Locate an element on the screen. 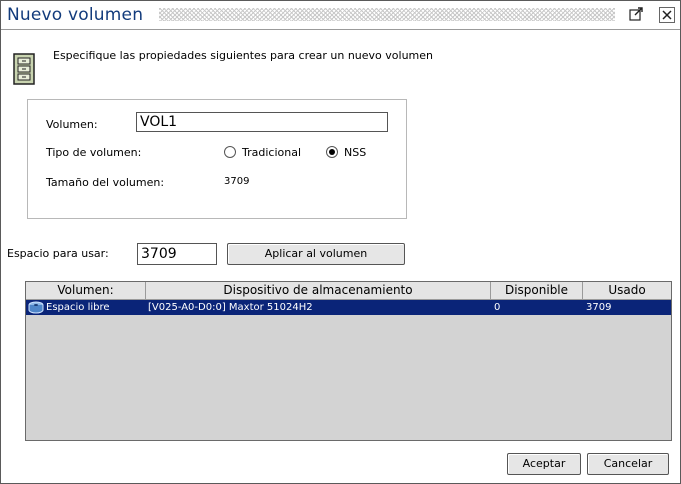 The height and width of the screenshot is (484, 681). traditional-radio-label: Tradicional is located at coordinates (271, 152).